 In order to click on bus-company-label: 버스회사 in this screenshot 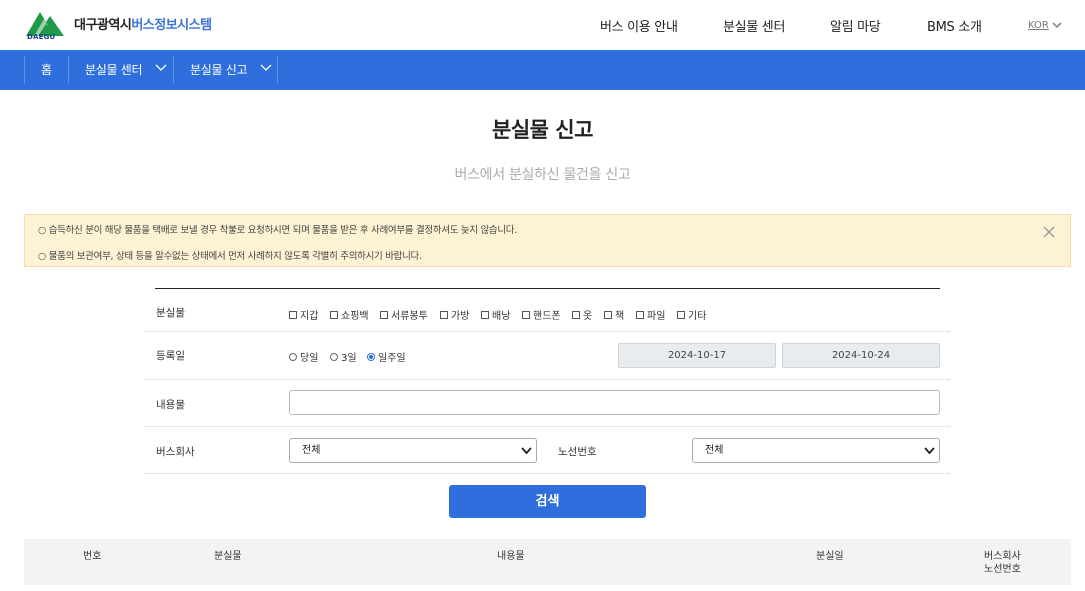, I will do `click(175, 452)`.